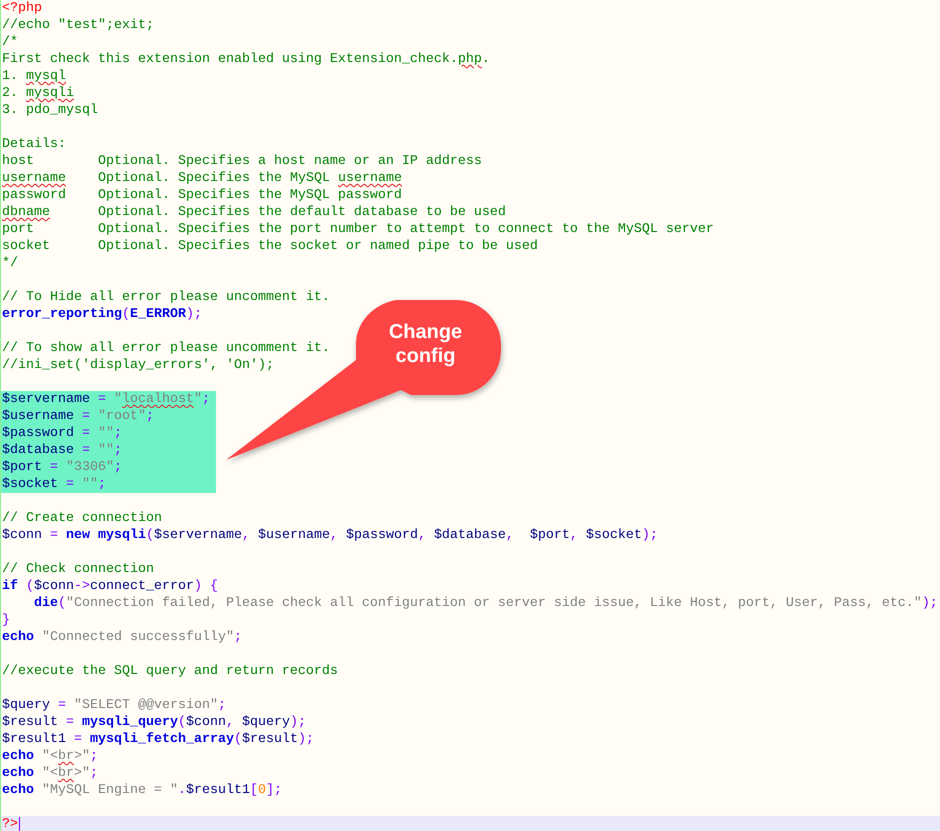 Image resolution: width=940 pixels, height=831 pixels. What do you see at coordinates (38, 93) in the screenshot?
I see `code-line: 2. mysqli` at bounding box center [38, 93].